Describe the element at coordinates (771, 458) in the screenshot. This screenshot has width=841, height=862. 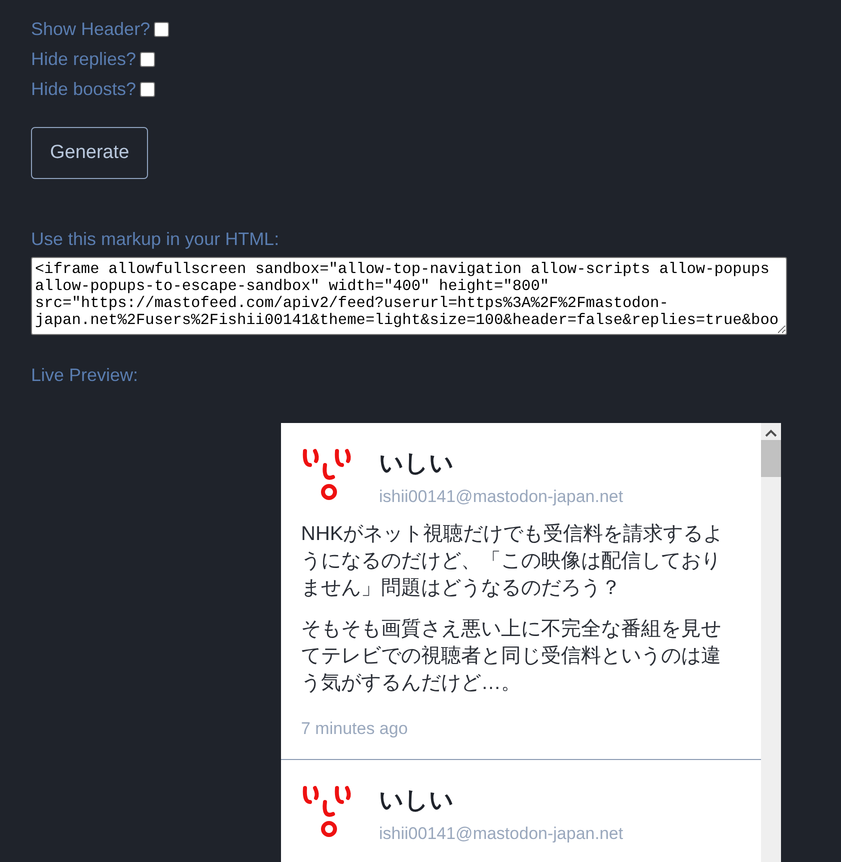
I see `scroll-thumb` at that location.